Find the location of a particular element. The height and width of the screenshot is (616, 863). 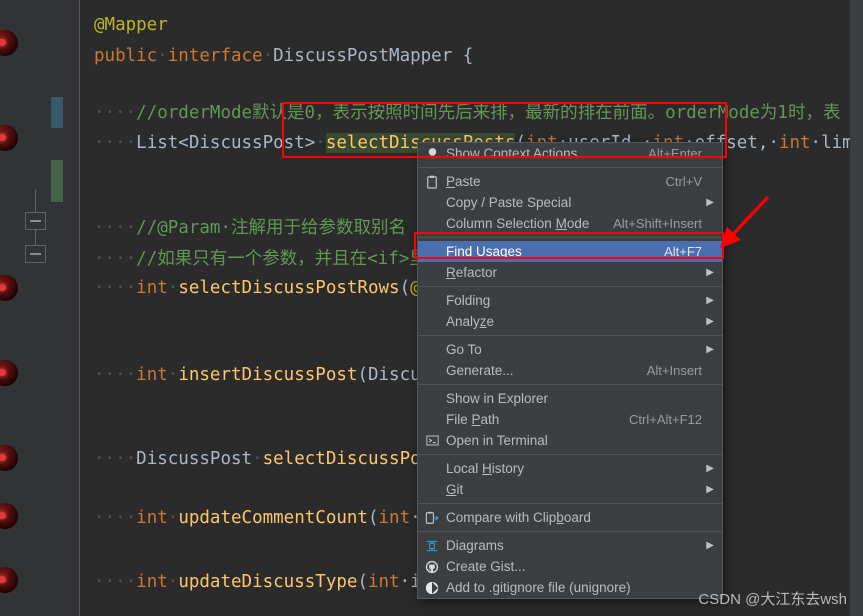

code-line: public·interface·DiscussPostMapper { is located at coordinates (283, 56).